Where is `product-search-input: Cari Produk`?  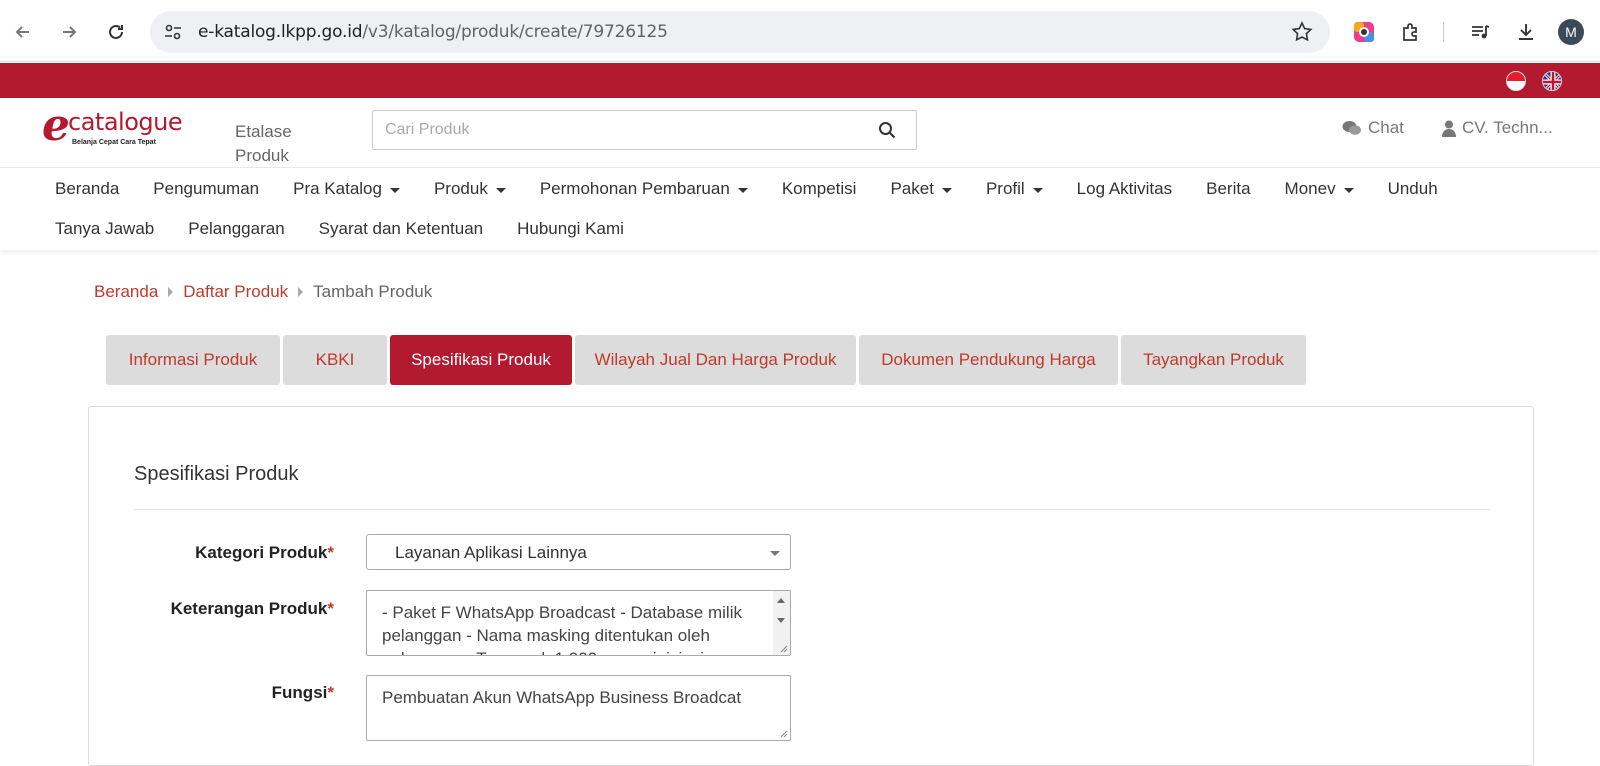 product-search-input: Cari Produk is located at coordinates (644, 130).